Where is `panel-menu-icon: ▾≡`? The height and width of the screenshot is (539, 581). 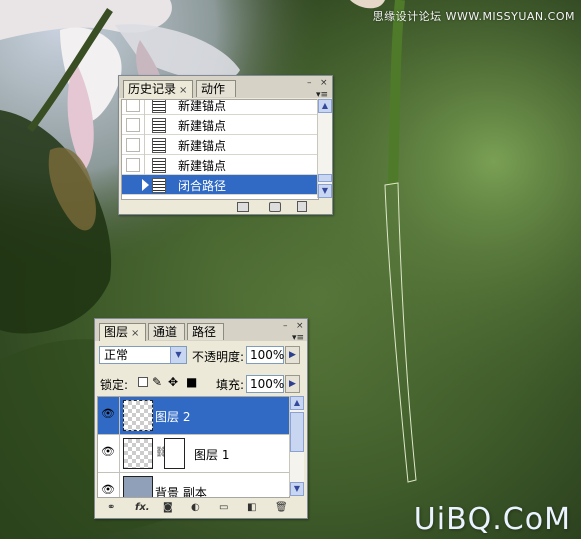 panel-menu-icon: ▾≡ is located at coordinates (298, 338).